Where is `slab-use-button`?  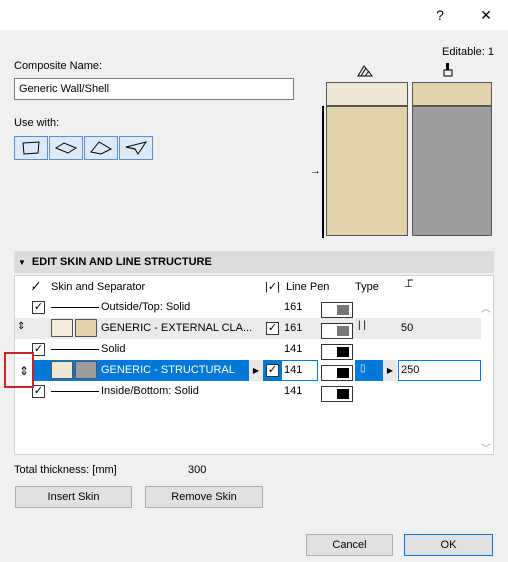
slab-use-button is located at coordinates (66, 148).